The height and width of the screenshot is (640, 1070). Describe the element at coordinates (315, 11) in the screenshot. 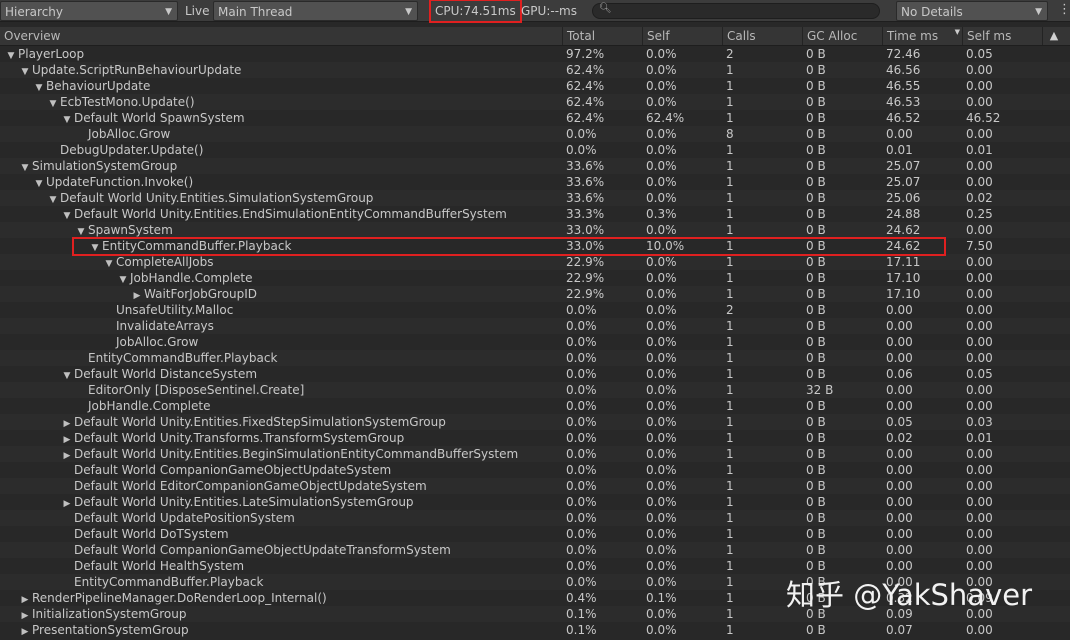

I see `thread-dropdown: Main Thread ▼` at that location.